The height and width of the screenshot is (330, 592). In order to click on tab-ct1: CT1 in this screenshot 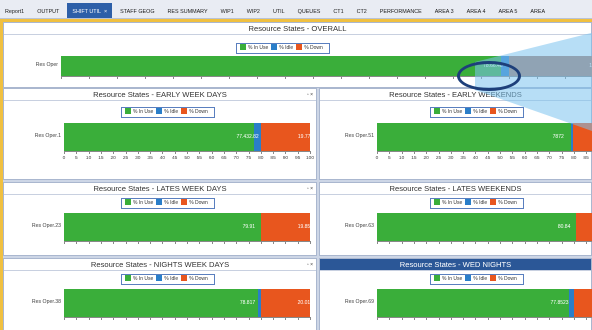, I will do `click(338, 10)`.